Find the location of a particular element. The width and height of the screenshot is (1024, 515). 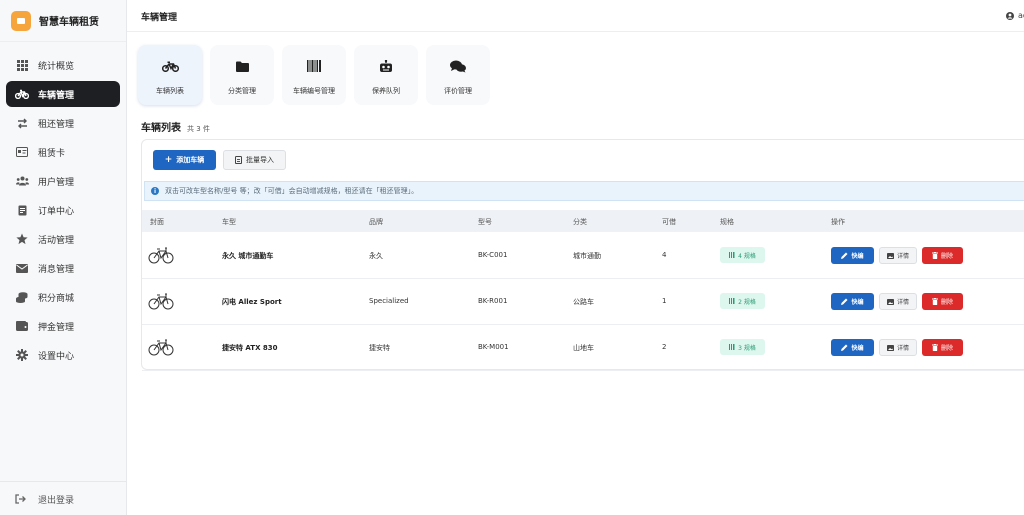

sidebar-item-label: 积分商城 is located at coordinates (56, 298).